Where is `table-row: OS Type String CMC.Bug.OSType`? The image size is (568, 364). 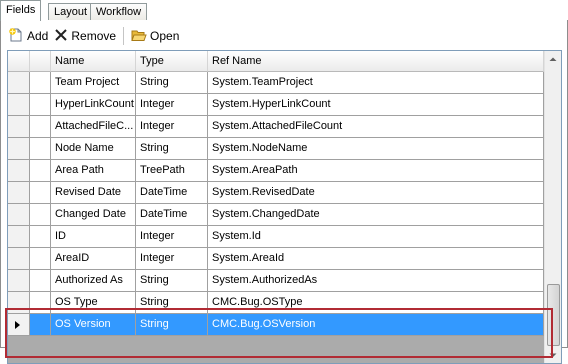
table-row: OS Type String CMC.Bug.OSType is located at coordinates (276, 303).